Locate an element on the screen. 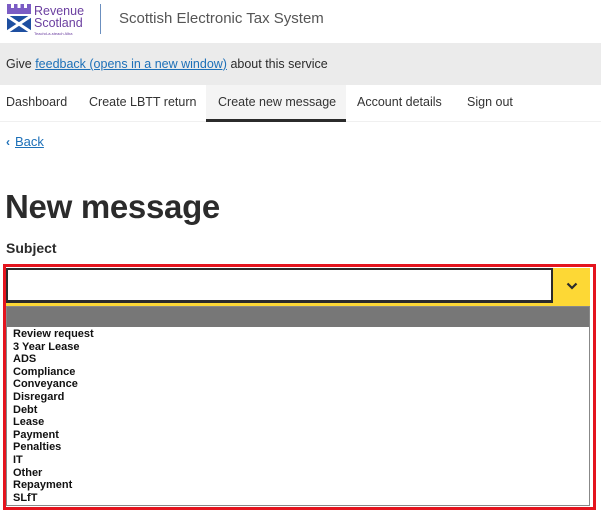 The height and width of the screenshot is (523, 601). dropdown-option: ADS is located at coordinates (301, 359).